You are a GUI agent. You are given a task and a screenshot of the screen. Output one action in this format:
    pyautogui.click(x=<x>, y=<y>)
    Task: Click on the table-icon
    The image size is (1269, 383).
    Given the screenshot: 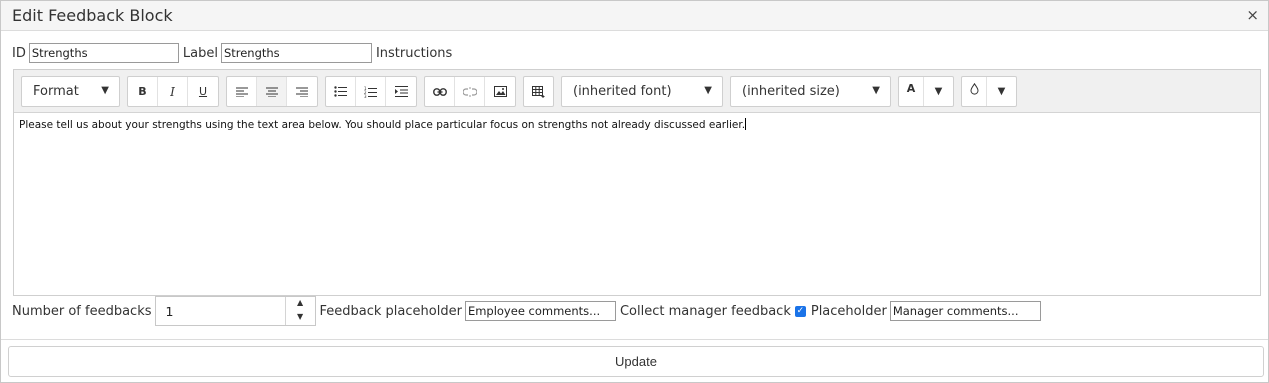 What is the action you would take?
    pyautogui.click(x=538, y=91)
    